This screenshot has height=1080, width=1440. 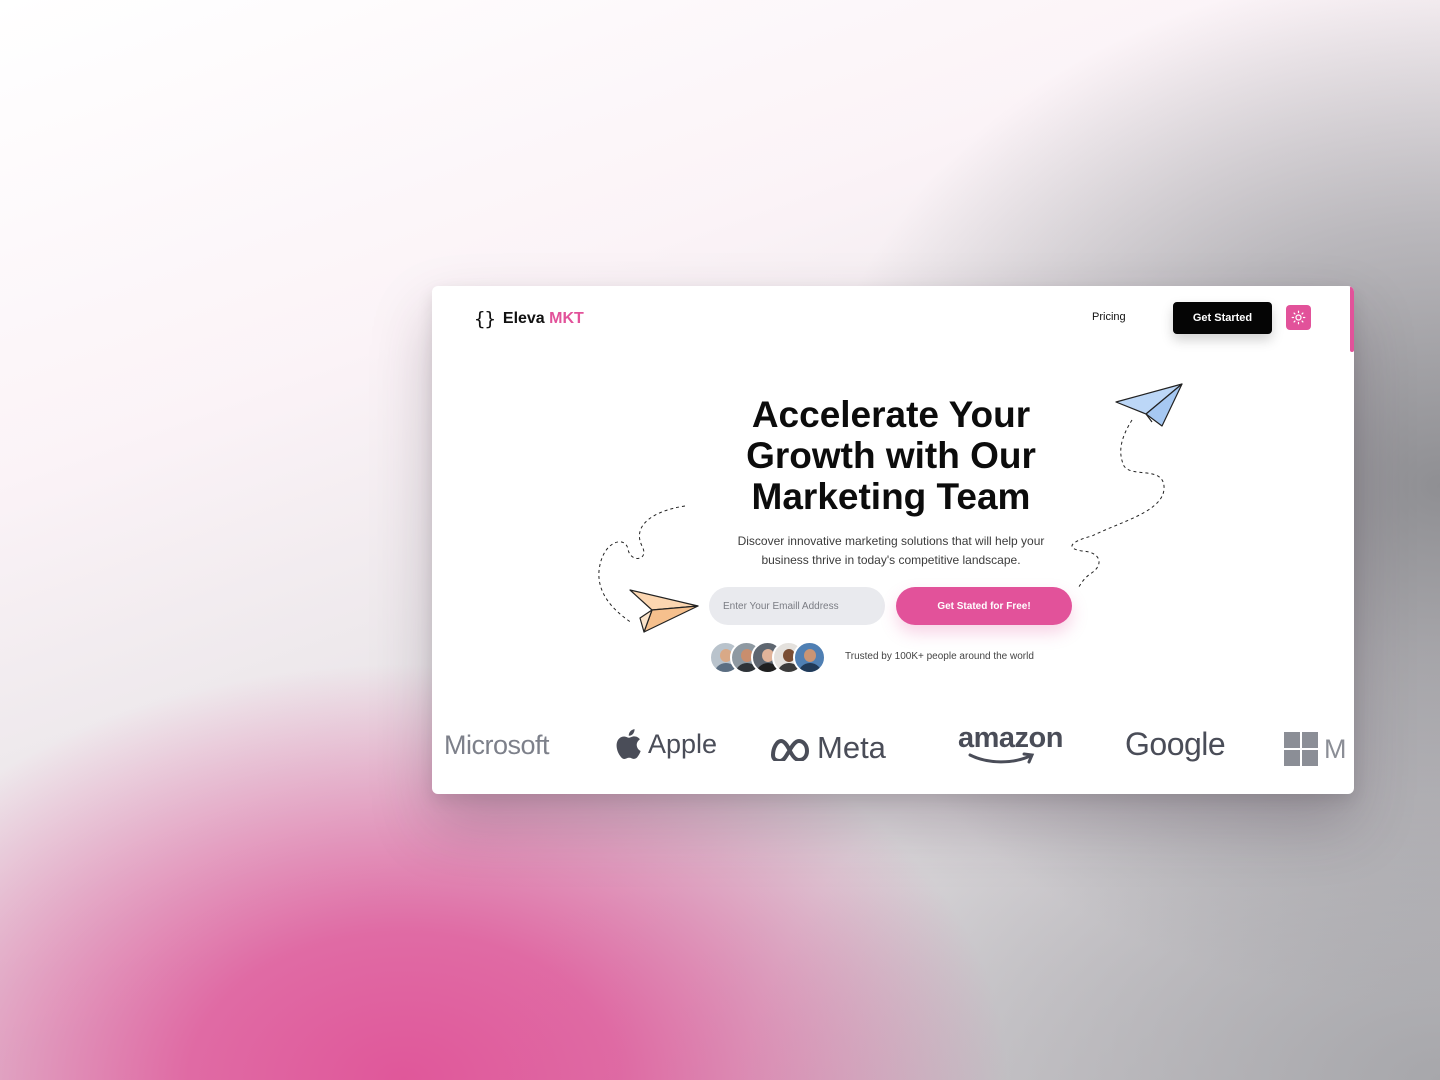 I want to click on brand-logo-strip: Microsoft Apple Meta amazon Google M, so click(x=893, y=747).